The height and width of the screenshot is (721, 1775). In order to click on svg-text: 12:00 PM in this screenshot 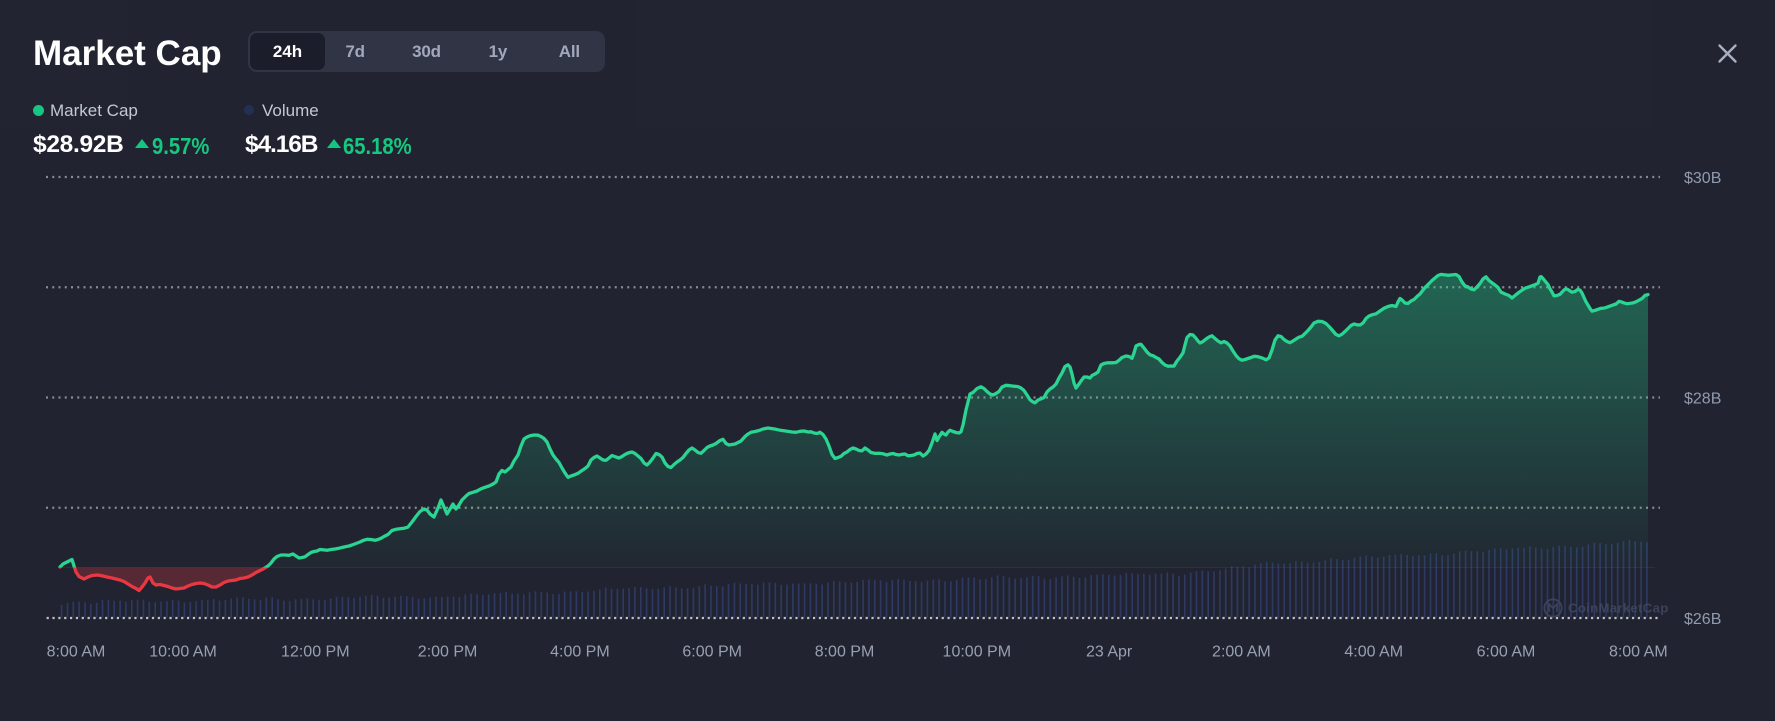, I will do `click(315, 652)`.